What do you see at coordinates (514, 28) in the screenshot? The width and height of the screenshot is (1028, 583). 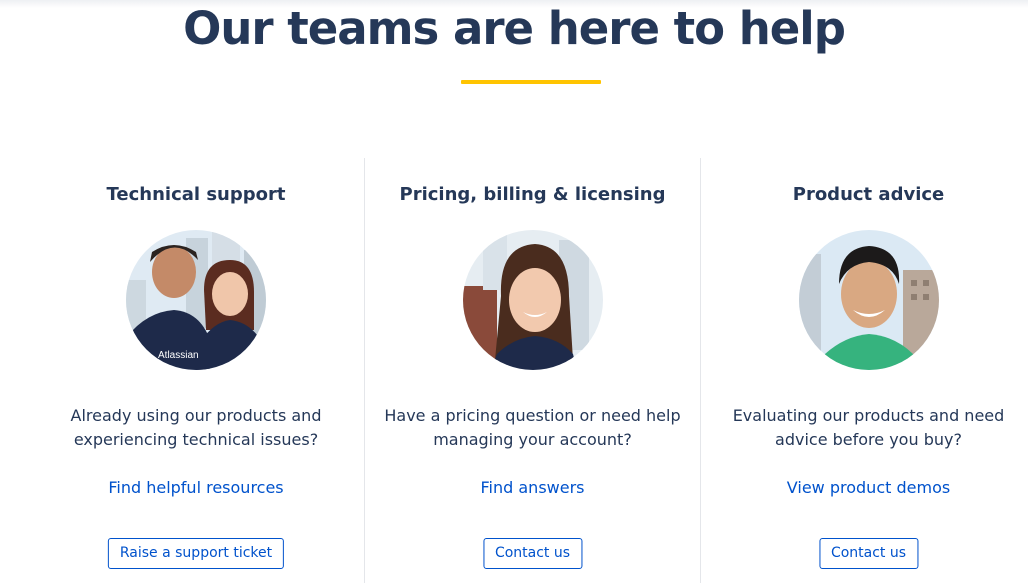 I see `page-title: Our teams are here to help` at bounding box center [514, 28].